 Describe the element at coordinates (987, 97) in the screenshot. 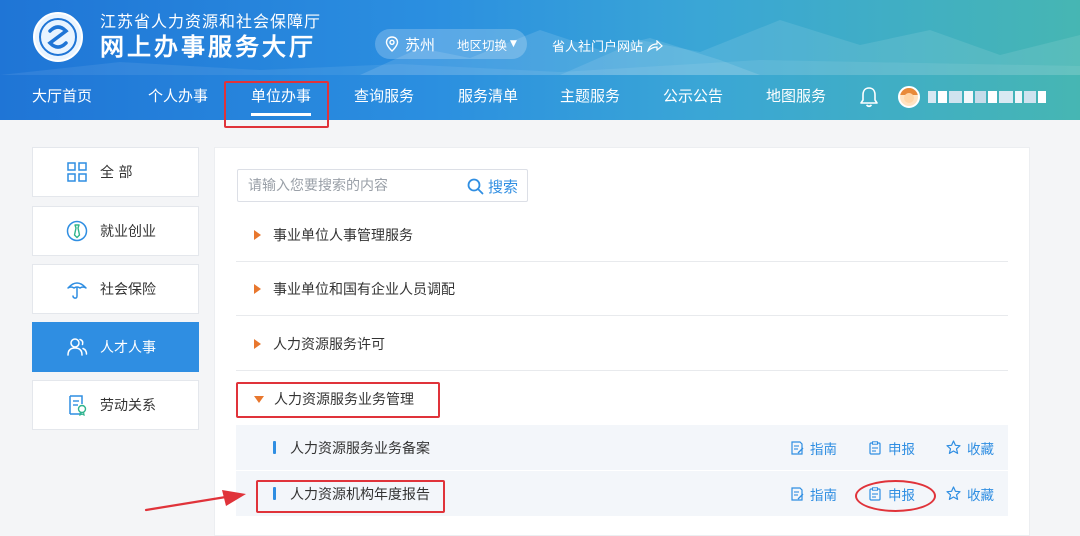

I see `user-name-masked` at that location.